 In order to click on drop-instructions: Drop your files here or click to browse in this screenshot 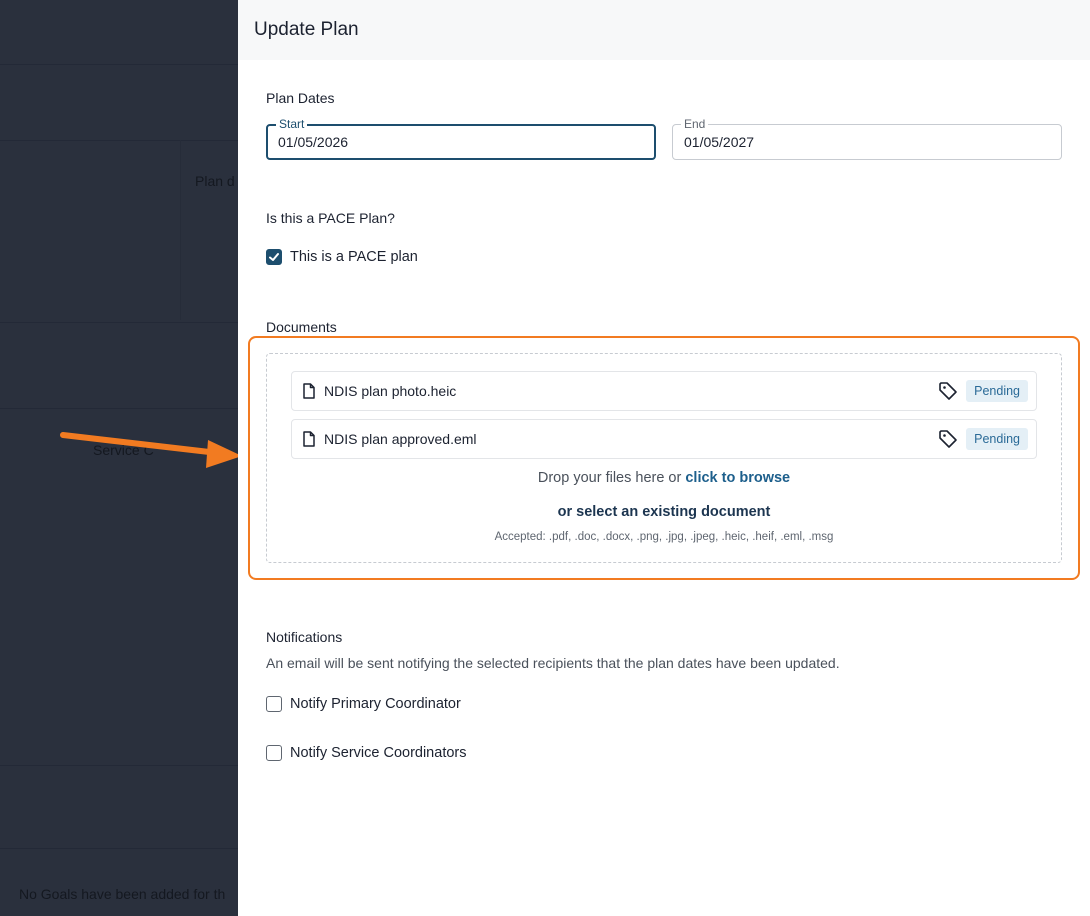, I will do `click(664, 478)`.